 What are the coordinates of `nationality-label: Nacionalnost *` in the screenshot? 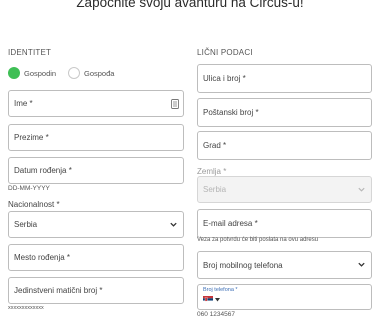 It's located at (34, 204).